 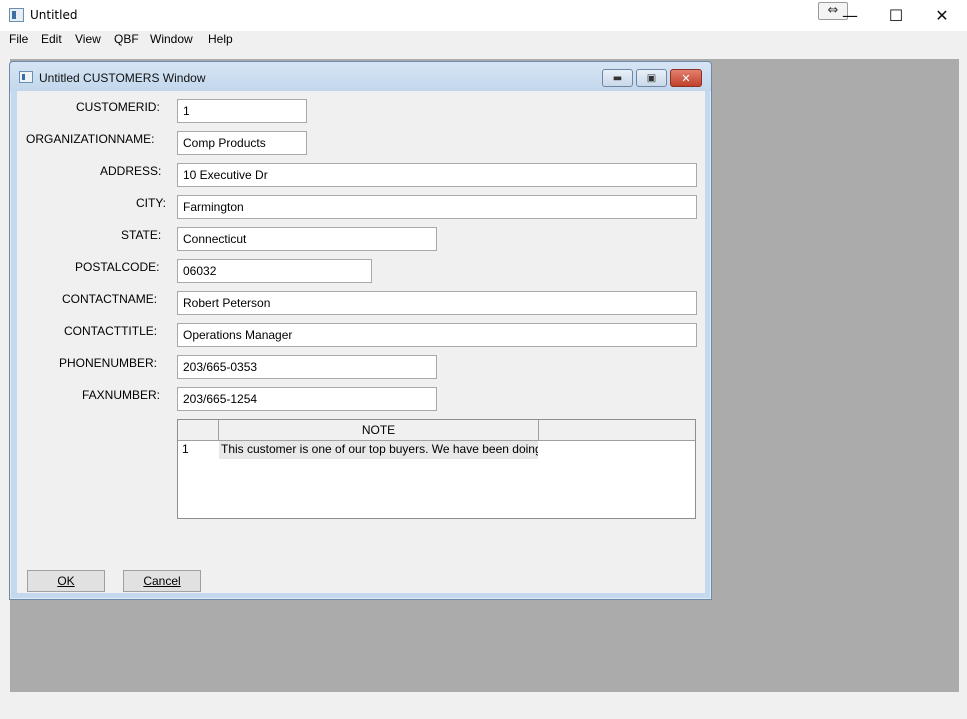 I want to click on note-grid-header: NOTE, so click(x=436, y=430).